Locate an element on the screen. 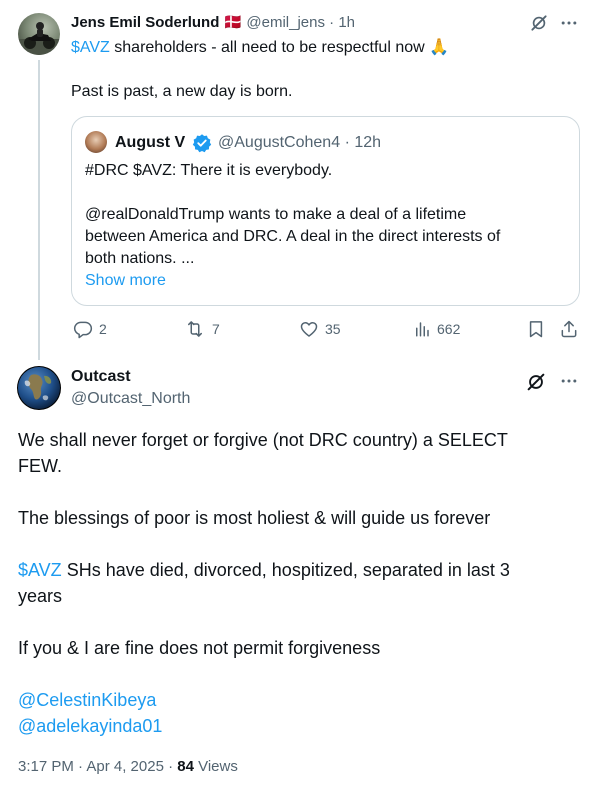  reply-time: 1h is located at coordinates (346, 22).